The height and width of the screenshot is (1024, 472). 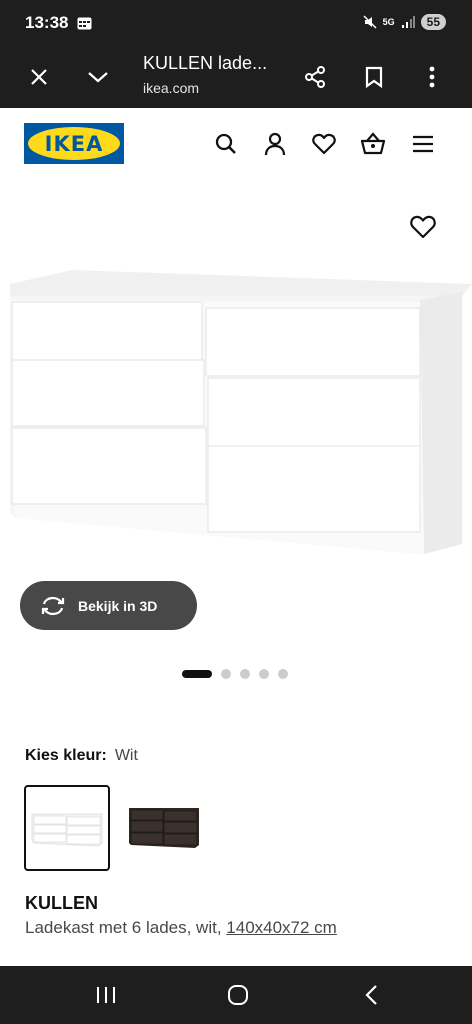 I want to click on status-indicators: 5G 55, so click(x=404, y=22).